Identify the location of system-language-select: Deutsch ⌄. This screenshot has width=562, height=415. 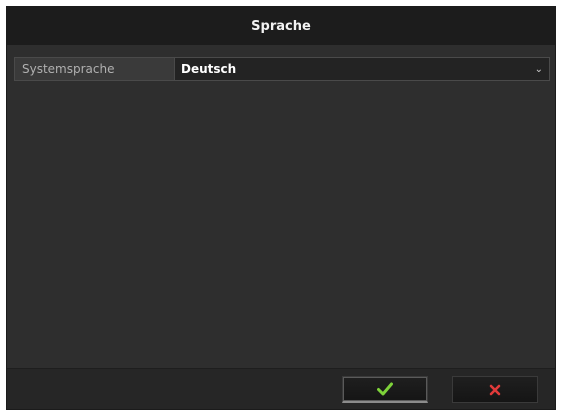
(362, 69).